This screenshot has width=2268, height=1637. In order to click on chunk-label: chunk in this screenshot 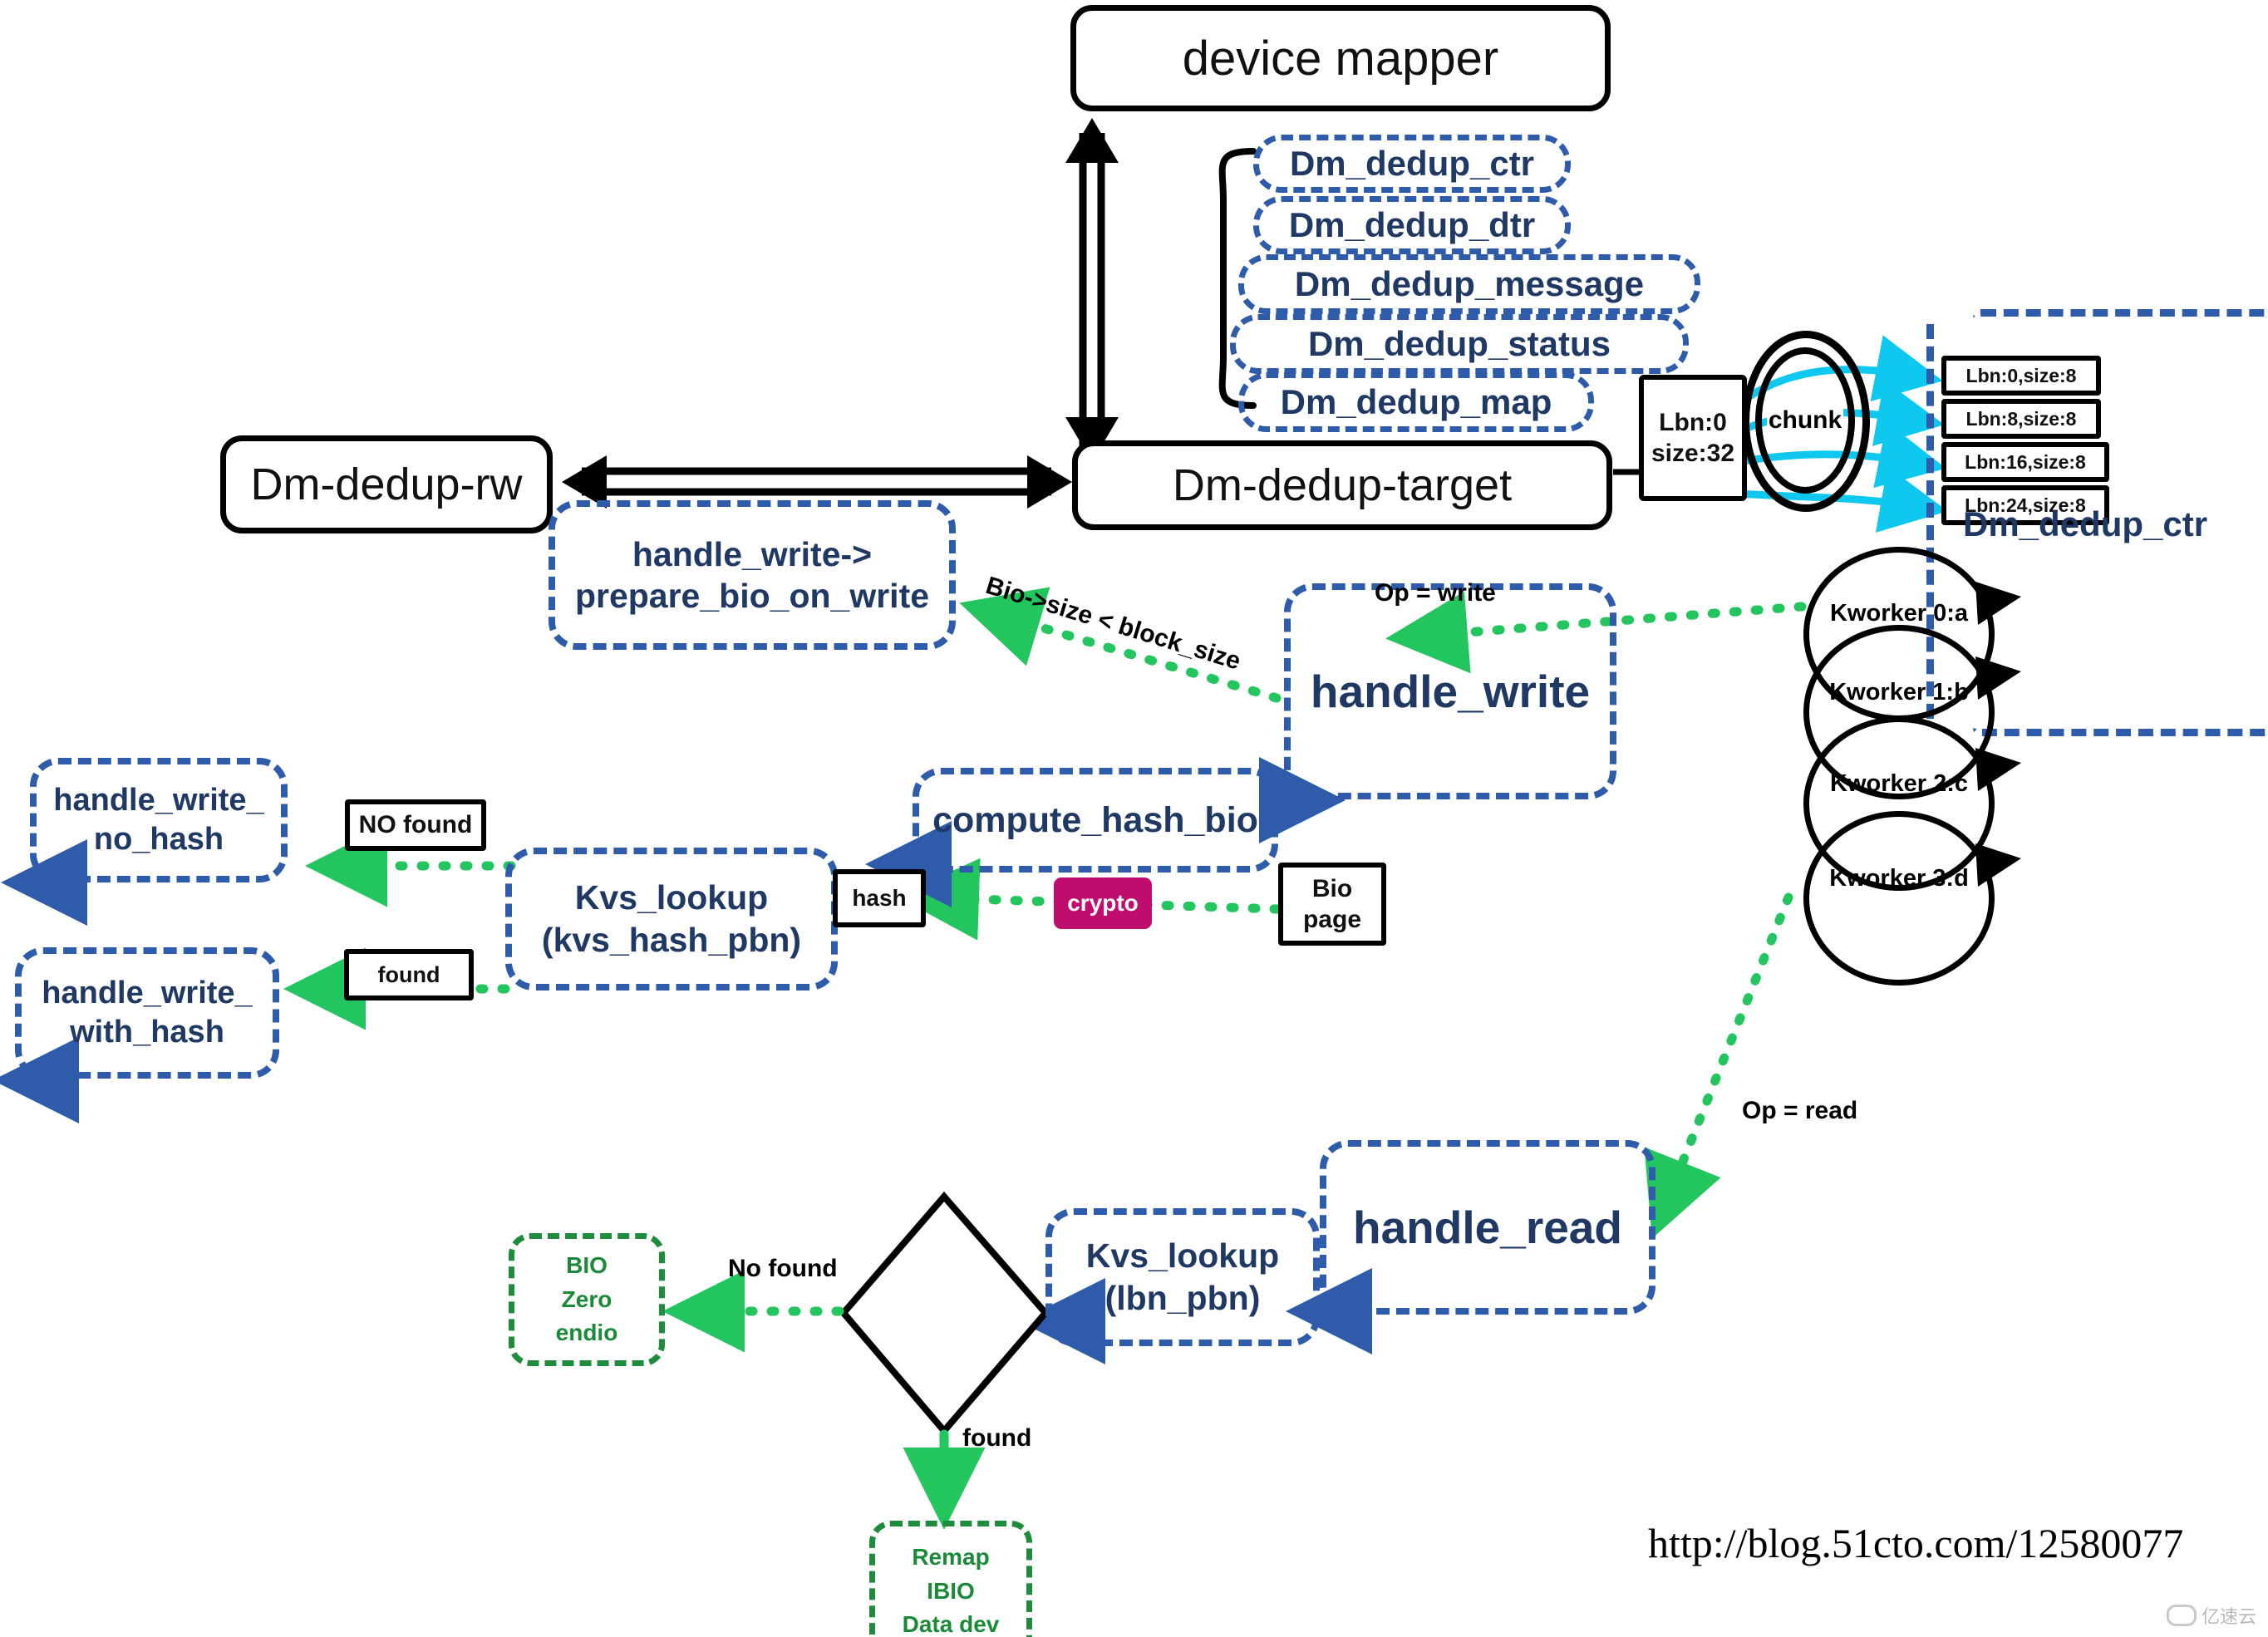, I will do `click(1805, 420)`.